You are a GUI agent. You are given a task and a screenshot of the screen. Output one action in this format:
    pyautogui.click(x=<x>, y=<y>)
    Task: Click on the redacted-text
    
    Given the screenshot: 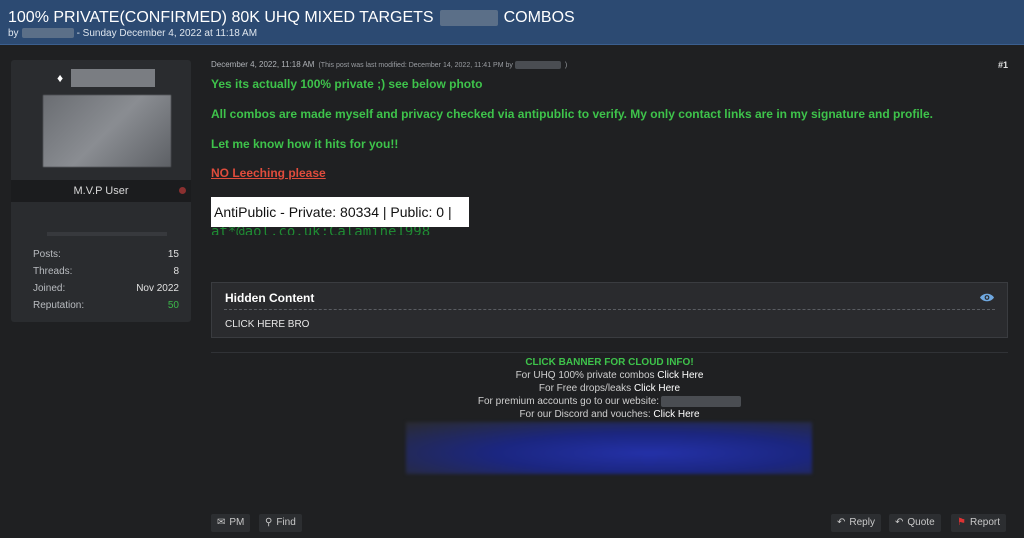 What is the action you would take?
    pyautogui.click(x=468, y=17)
    